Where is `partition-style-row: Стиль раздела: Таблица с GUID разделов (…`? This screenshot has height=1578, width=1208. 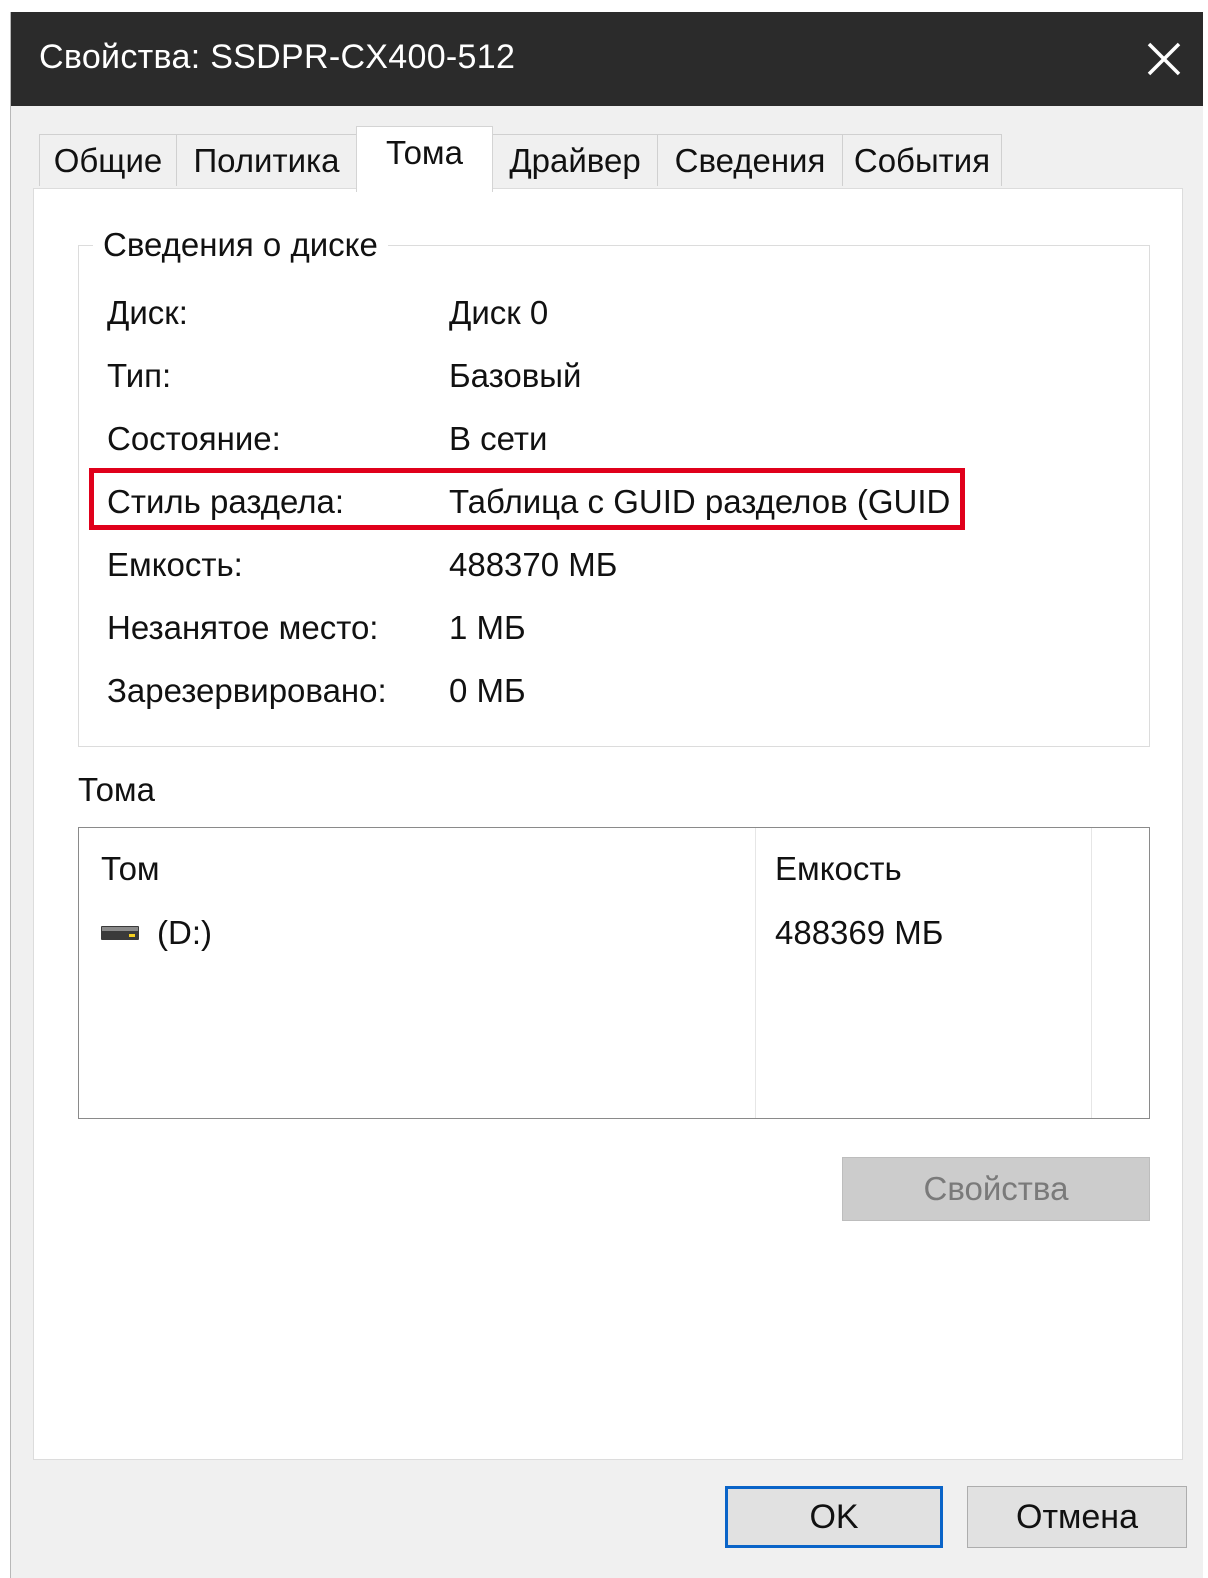 partition-style-row: Стиль раздела: Таблица с GUID разделов (… is located at coordinates (607, 511).